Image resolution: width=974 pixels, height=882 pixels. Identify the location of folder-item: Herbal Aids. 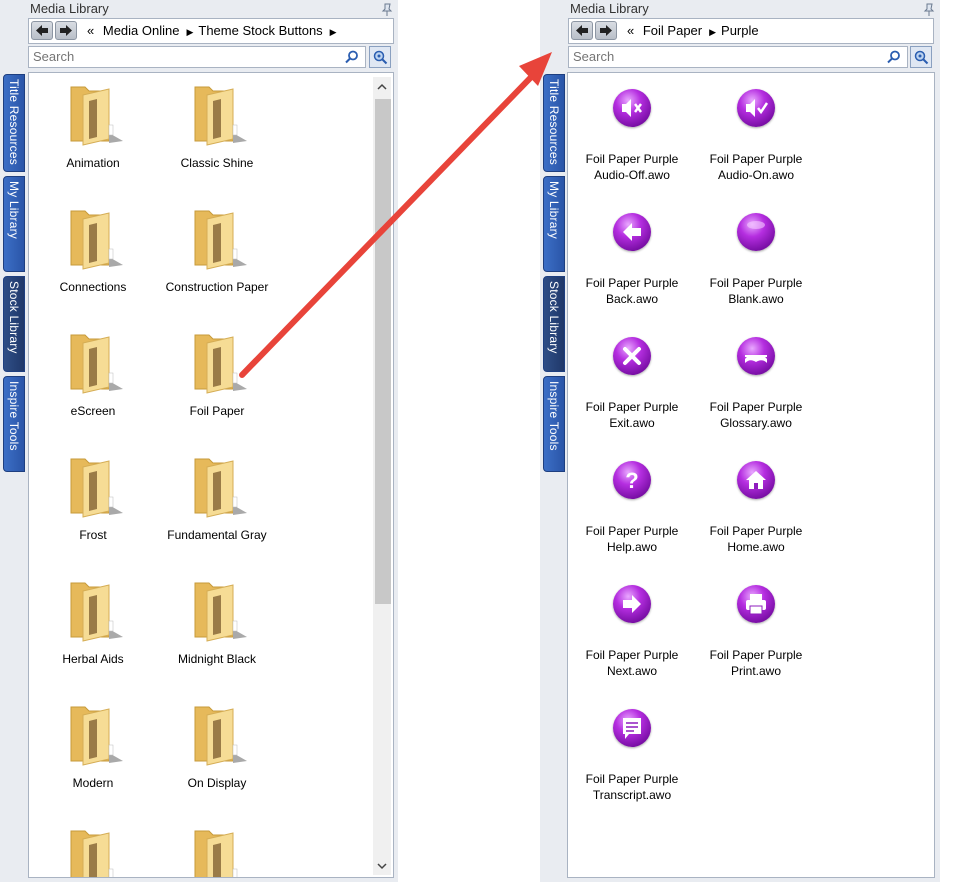
(91, 623).